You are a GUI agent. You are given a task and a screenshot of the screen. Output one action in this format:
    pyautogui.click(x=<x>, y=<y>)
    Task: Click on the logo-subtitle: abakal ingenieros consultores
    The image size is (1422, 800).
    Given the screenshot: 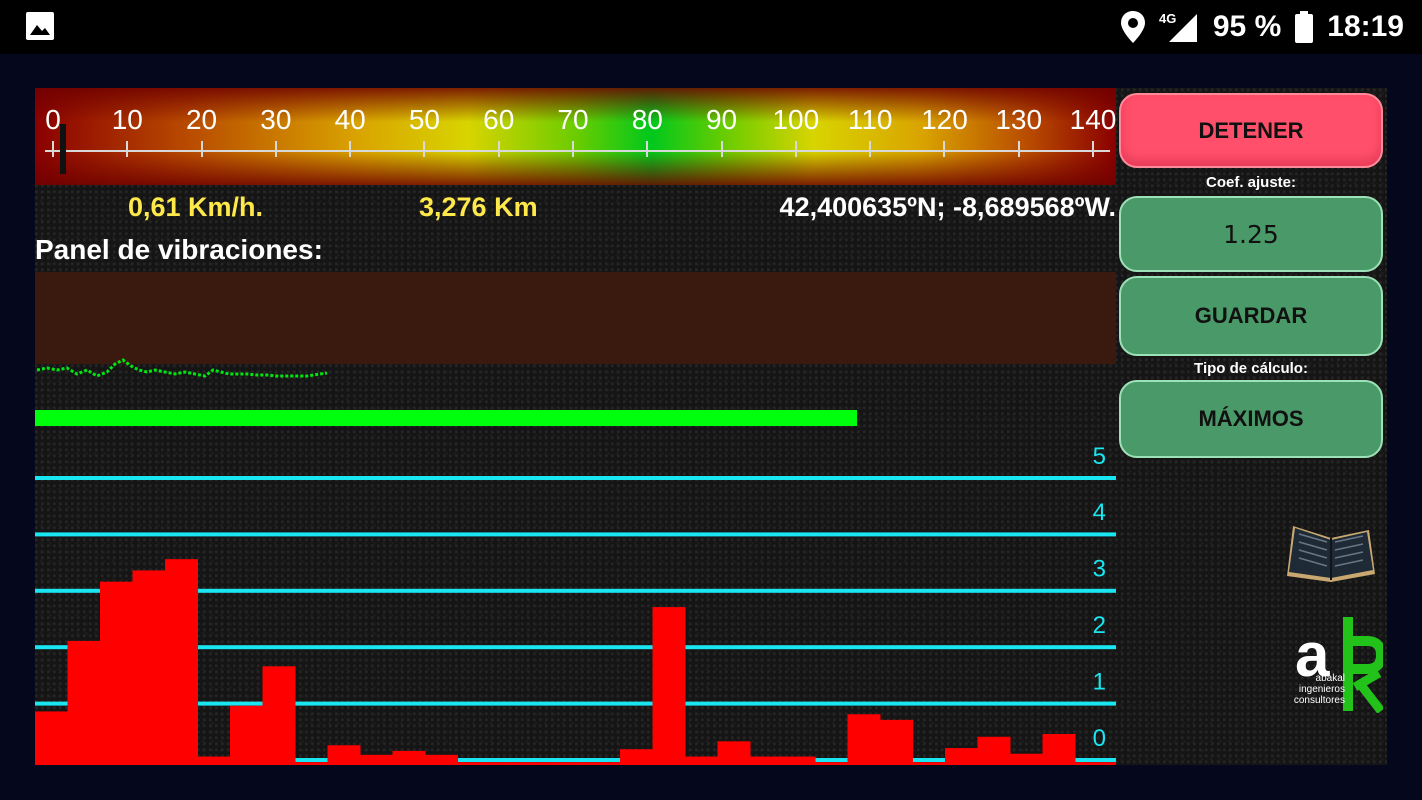 What is the action you would take?
    pyautogui.click(x=1312, y=689)
    